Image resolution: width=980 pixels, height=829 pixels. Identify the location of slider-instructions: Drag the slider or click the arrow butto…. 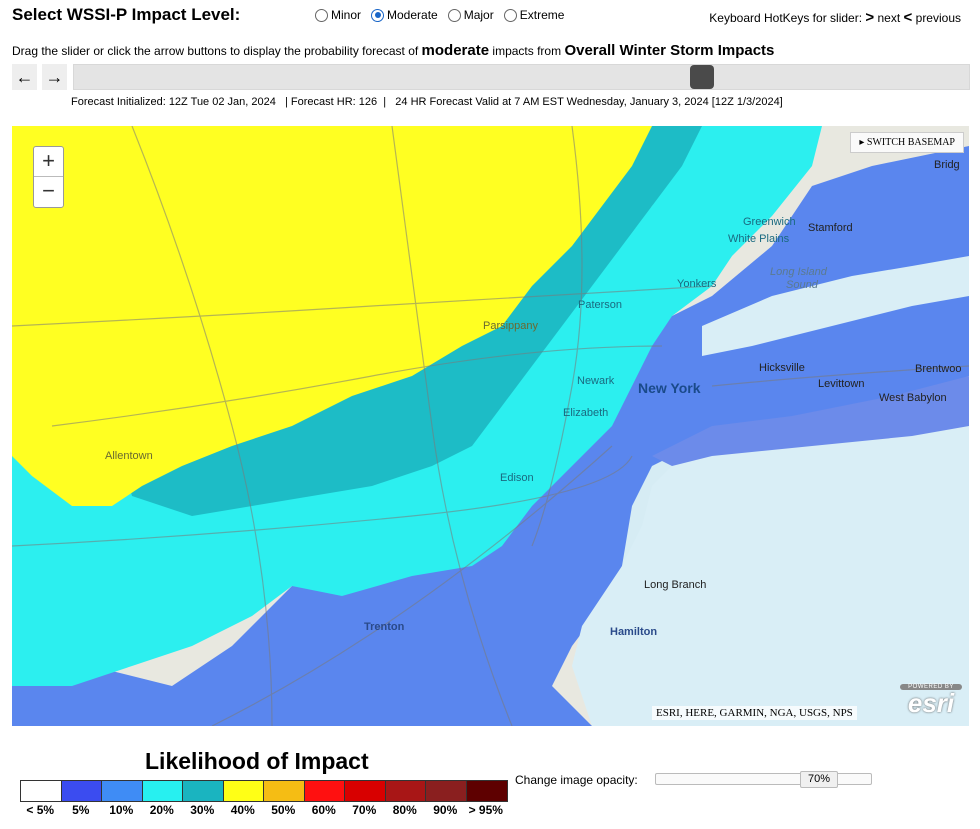
(393, 50).